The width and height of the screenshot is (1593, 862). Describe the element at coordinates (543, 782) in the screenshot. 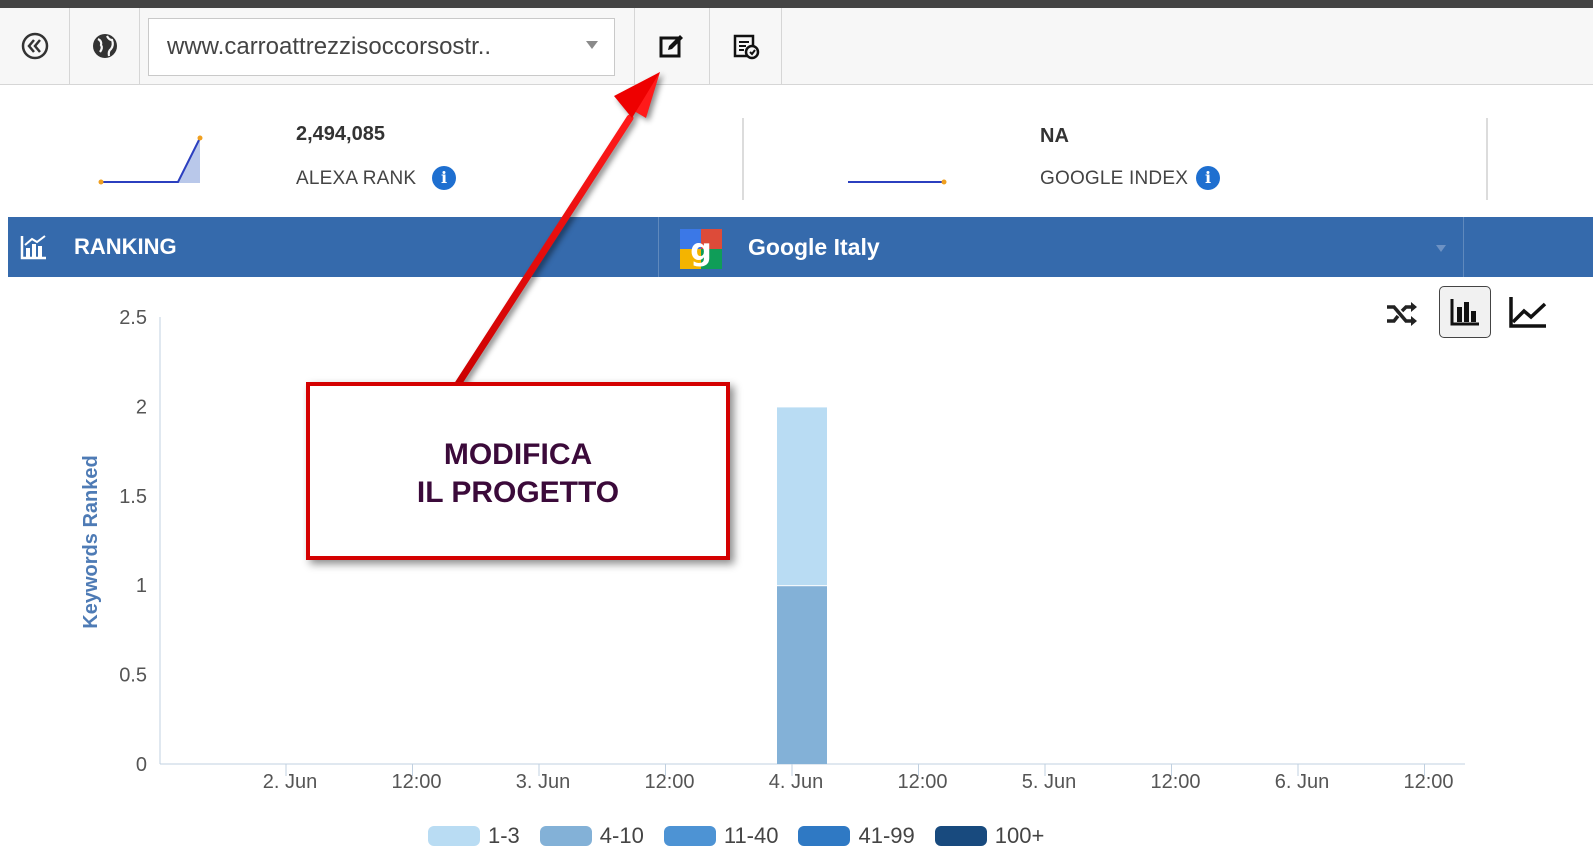

I see `x-tick-label: 3. Jun` at that location.